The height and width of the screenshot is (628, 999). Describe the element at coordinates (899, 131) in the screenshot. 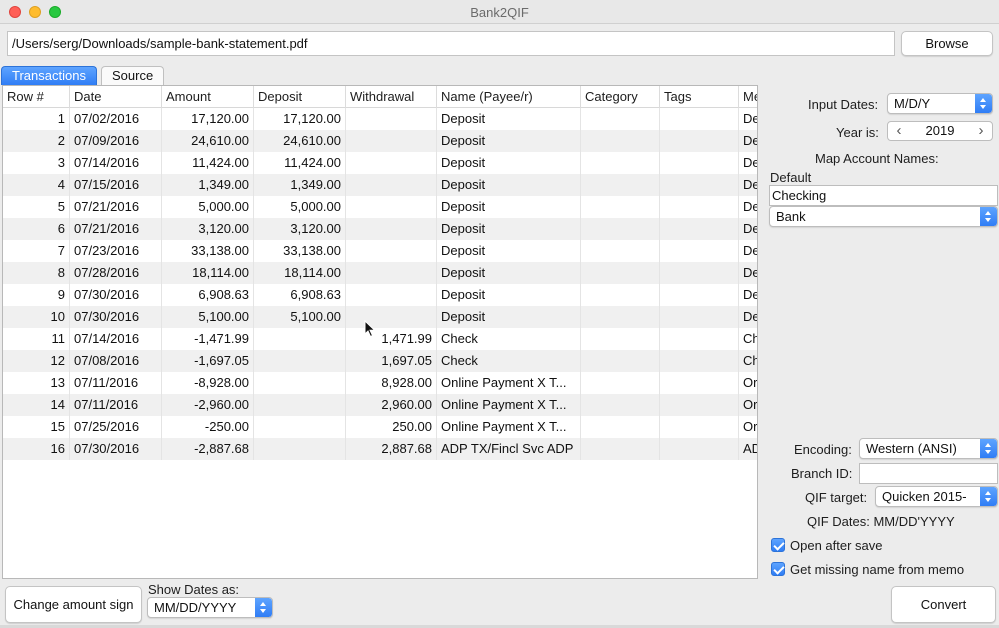

I see `chevron-left-icon: ‹` at that location.